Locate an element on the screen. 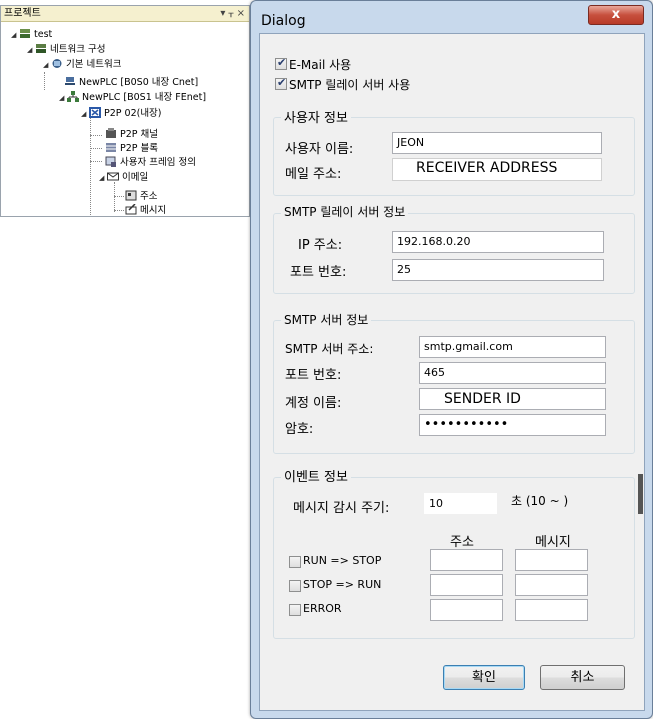 This screenshot has width=653, height=719. email-address-input: RECEIVER ADDRESS is located at coordinates (497, 169).